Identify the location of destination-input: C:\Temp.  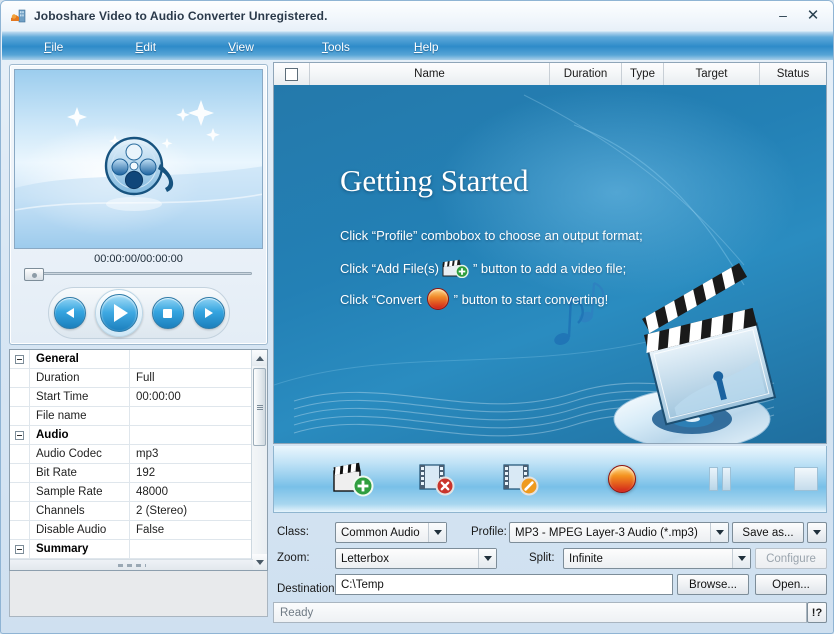
(504, 584).